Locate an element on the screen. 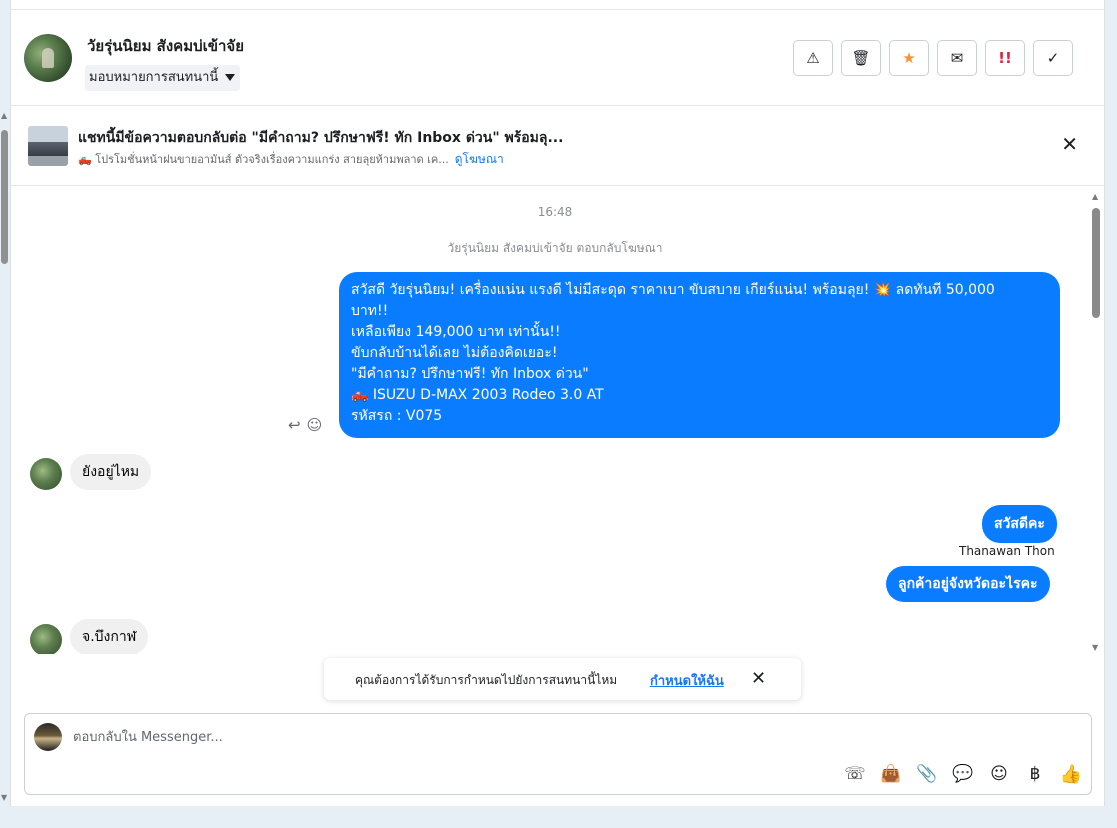  spam-button: ⚠ is located at coordinates (813, 58).